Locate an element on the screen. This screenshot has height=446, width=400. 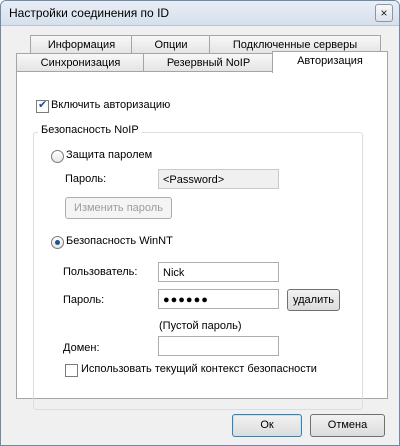
check-icon: ✔ is located at coordinates (43, 105).